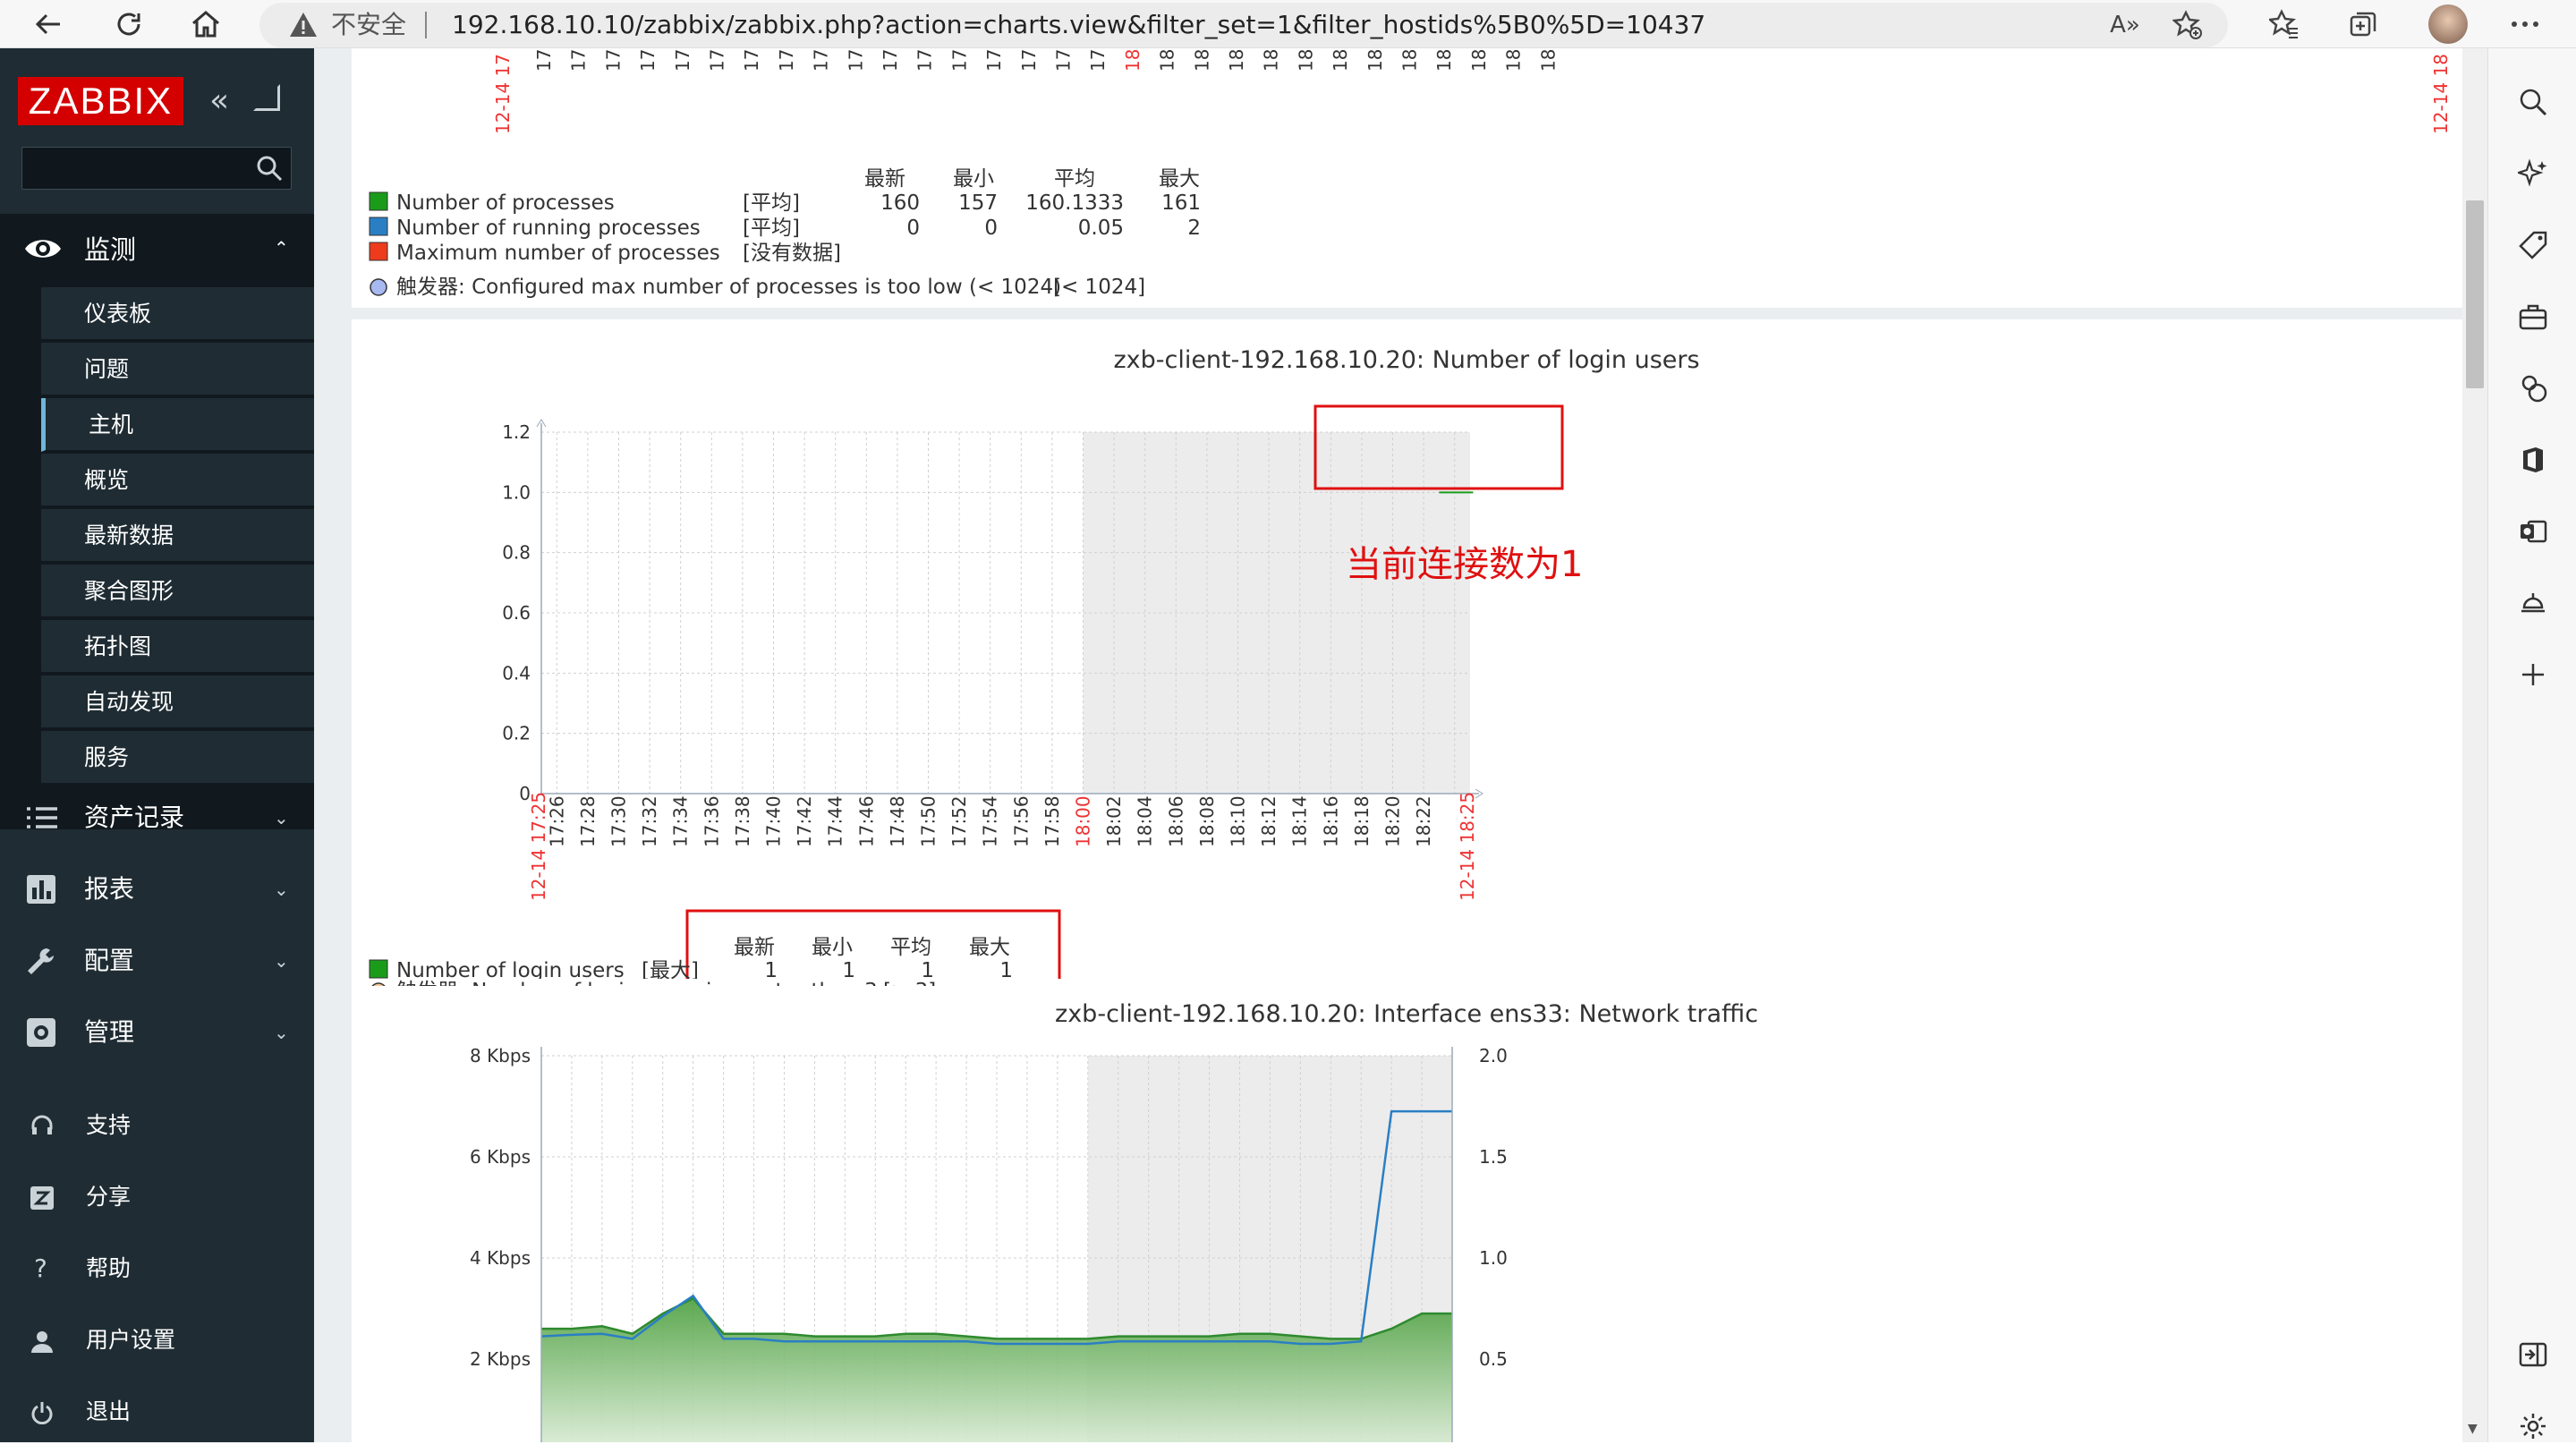 The height and width of the screenshot is (1453, 2576). Describe the element at coordinates (426, 25) in the screenshot. I see `address-separator` at that location.